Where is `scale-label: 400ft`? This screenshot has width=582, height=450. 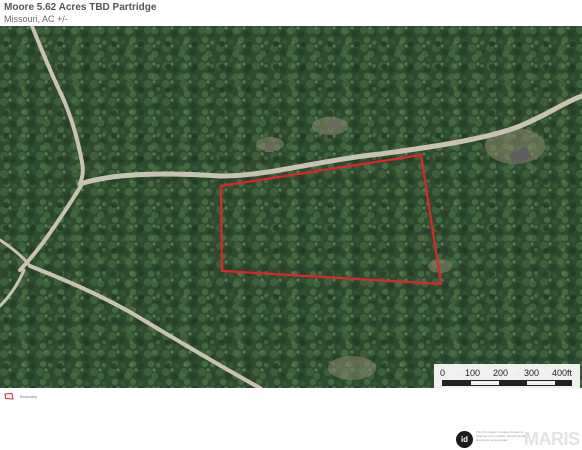 scale-label: 400ft is located at coordinates (562, 373).